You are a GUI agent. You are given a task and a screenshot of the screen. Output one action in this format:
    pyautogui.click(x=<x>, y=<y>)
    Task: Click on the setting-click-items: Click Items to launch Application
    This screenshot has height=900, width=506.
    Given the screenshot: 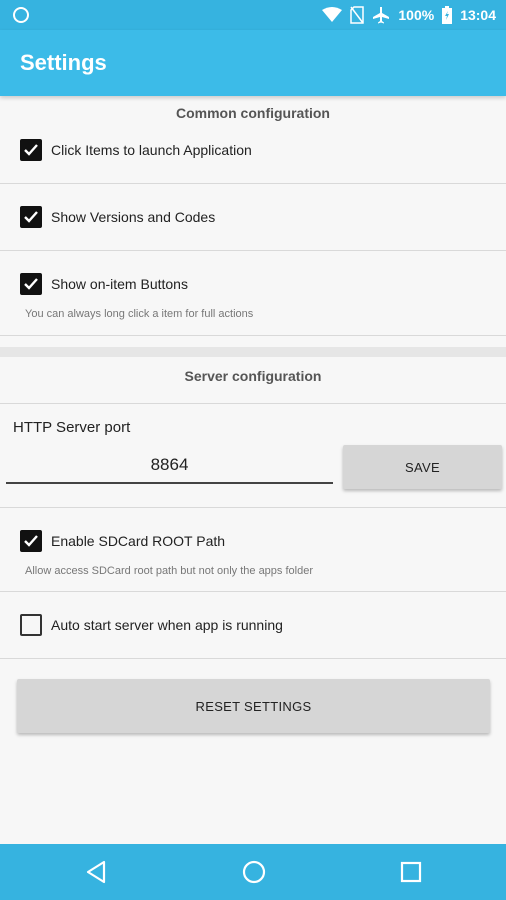 What is the action you would take?
    pyautogui.click(x=136, y=150)
    